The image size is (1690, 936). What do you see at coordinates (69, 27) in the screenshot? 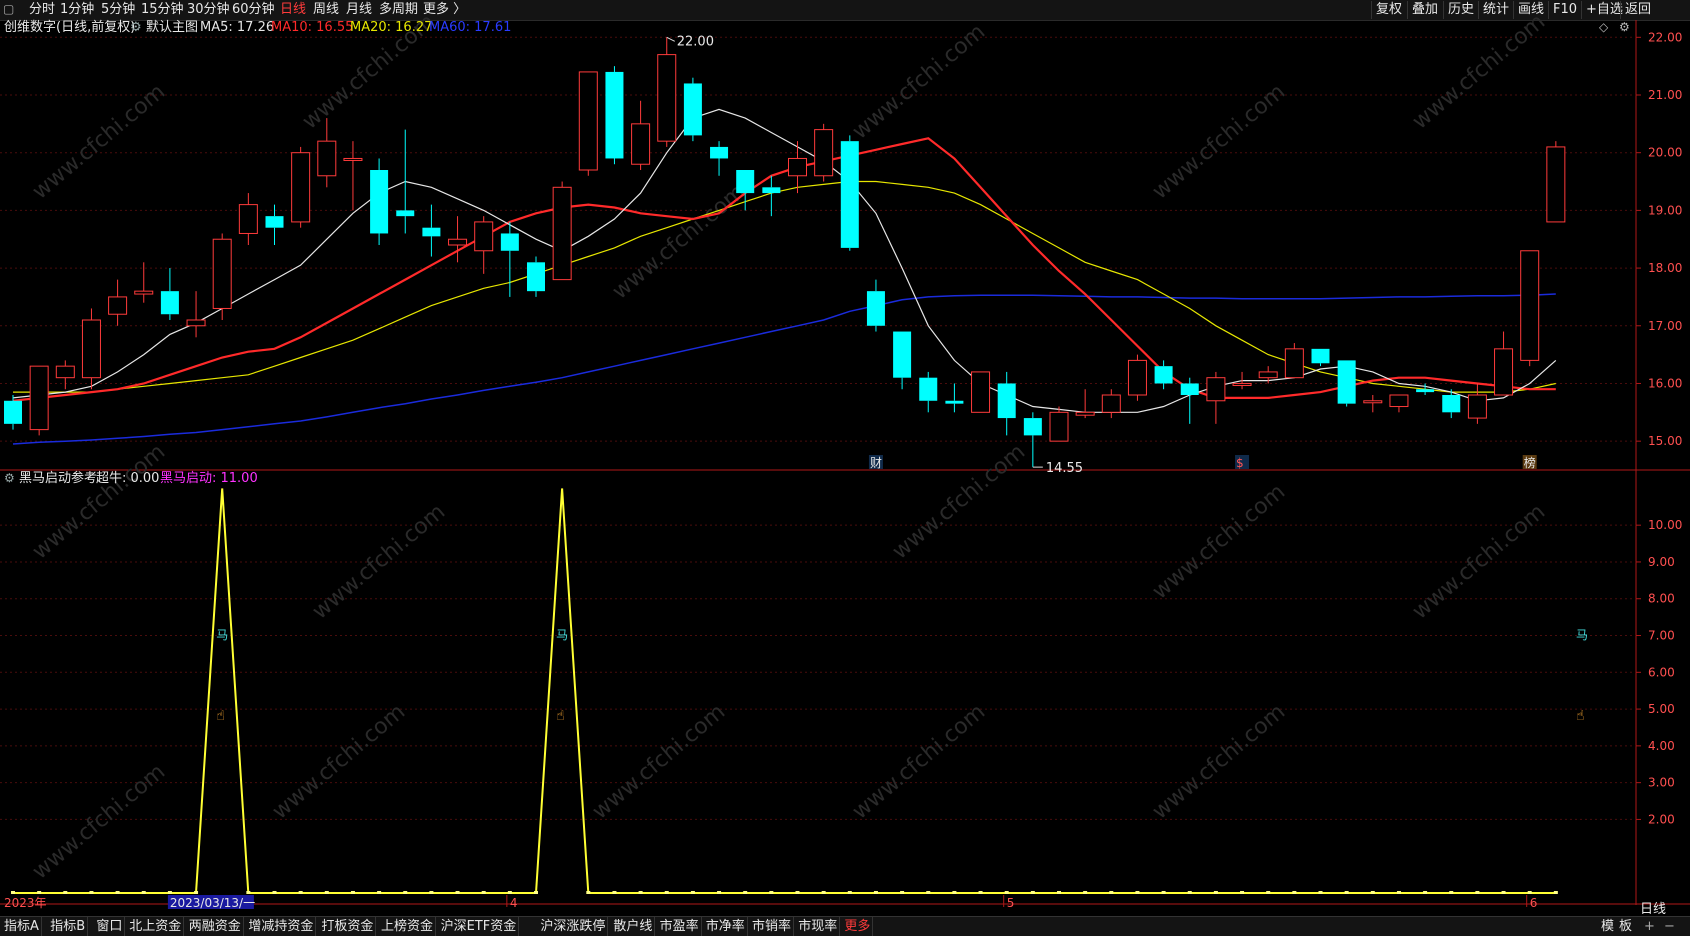
I see `stock-title: 创维数字(日线,前复权)` at bounding box center [69, 27].